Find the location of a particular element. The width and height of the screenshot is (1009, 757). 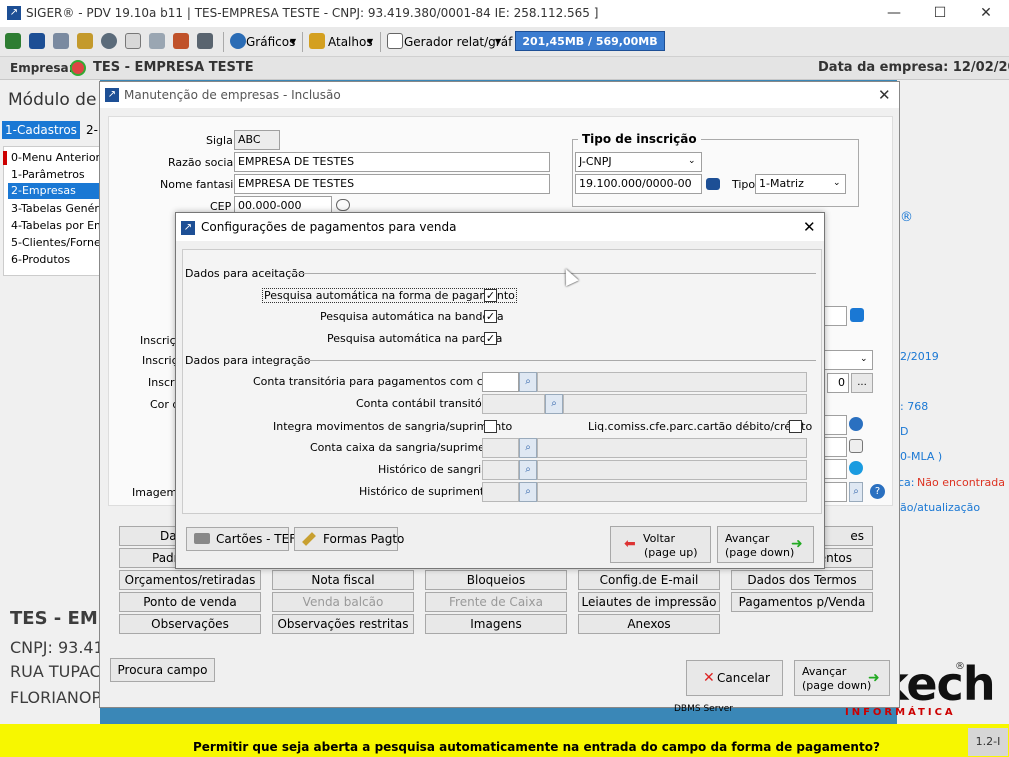

manutencao-close-button: ✕ is located at coordinates (884, 95).